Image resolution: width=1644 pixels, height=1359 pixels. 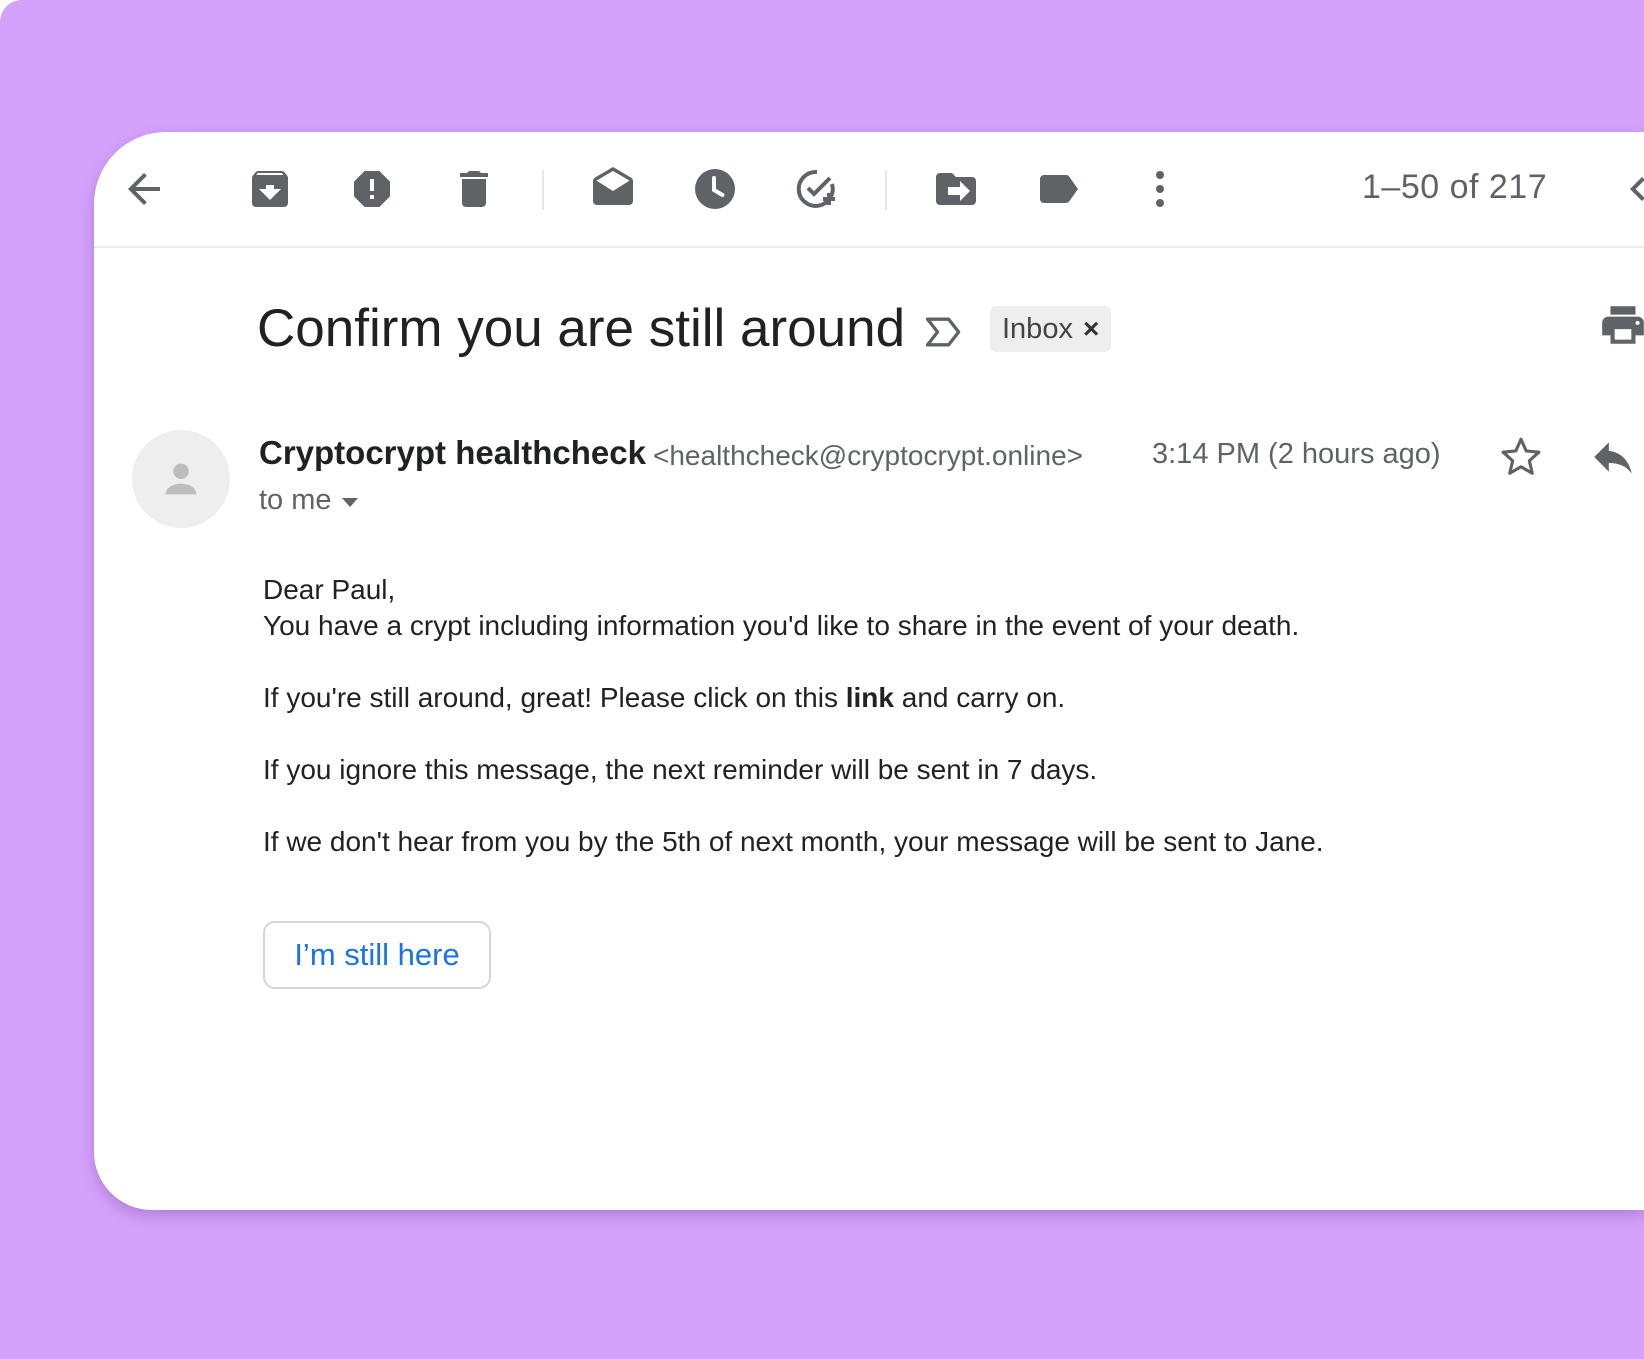 I want to click on archive-icon, so click(x=270, y=189).